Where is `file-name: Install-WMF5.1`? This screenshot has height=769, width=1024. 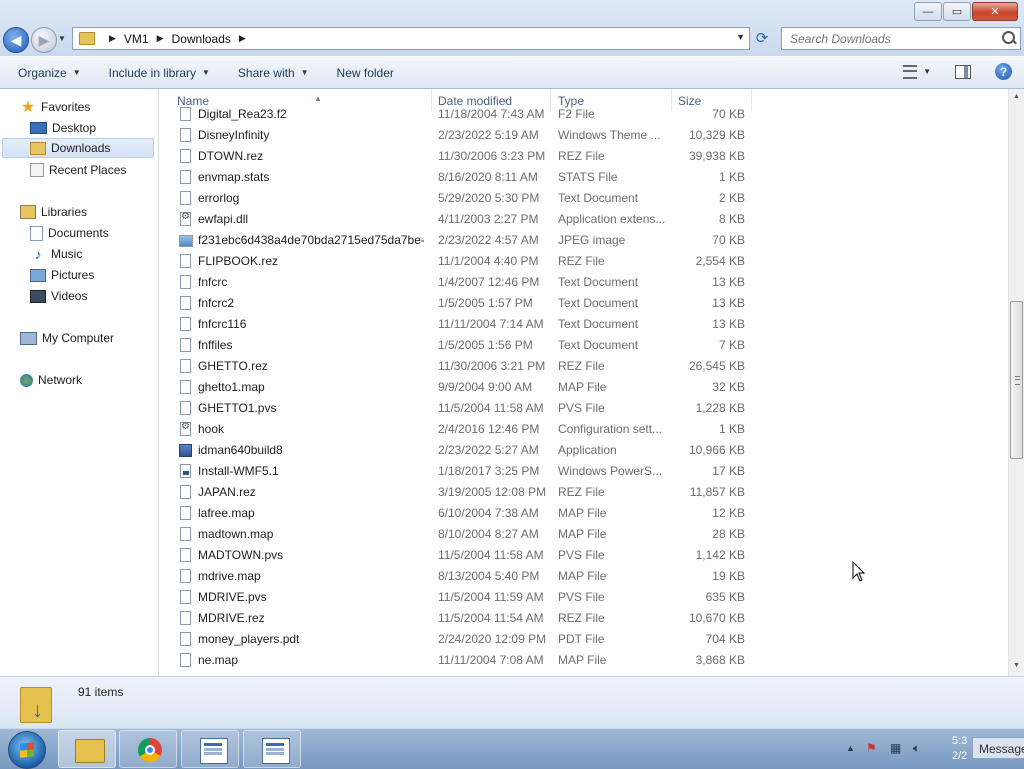 file-name: Install-WMF5.1 is located at coordinates (238, 471).